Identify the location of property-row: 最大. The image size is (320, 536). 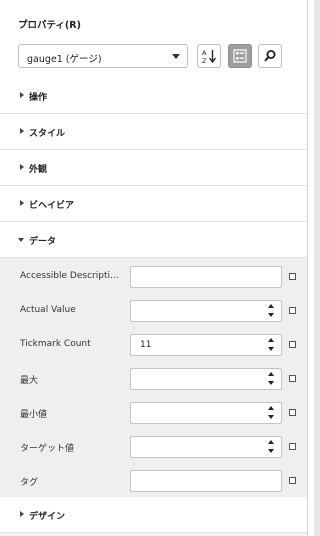
(153, 379).